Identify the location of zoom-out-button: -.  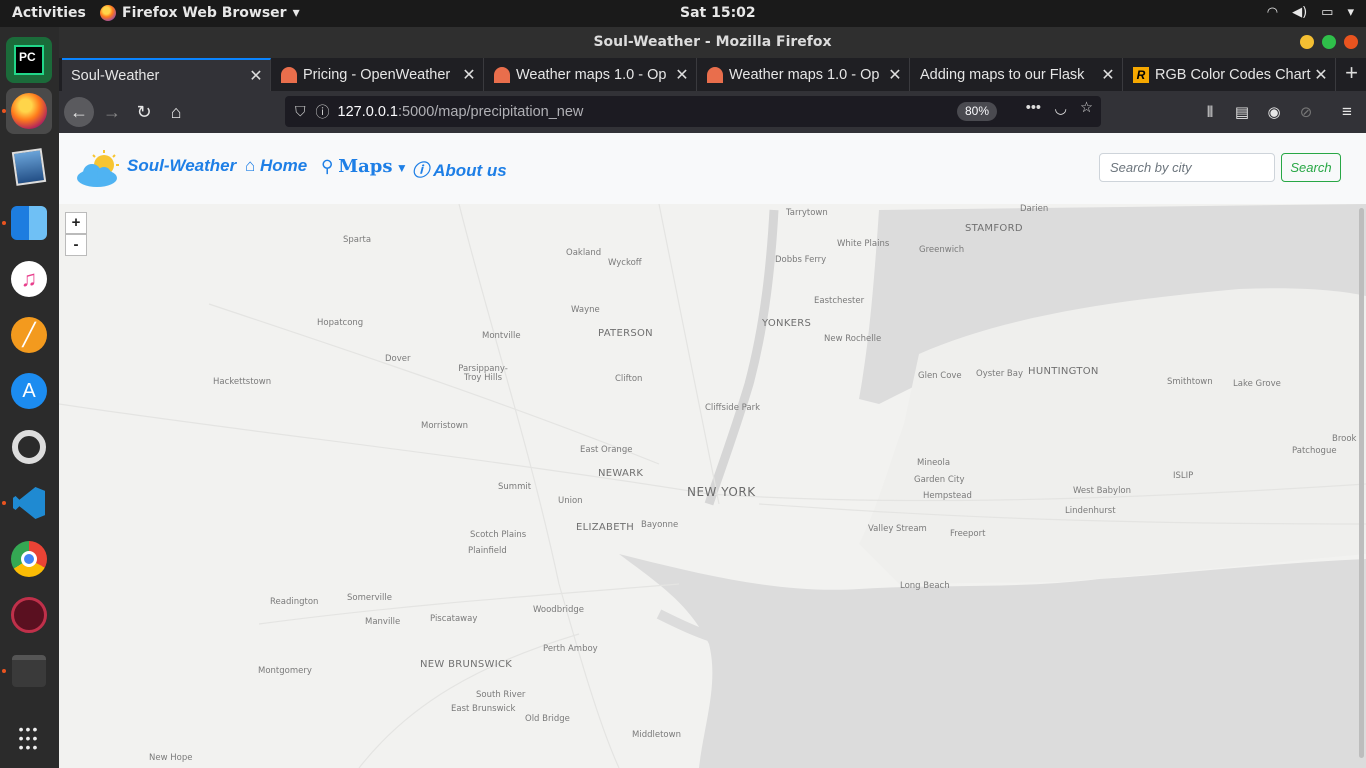
(76, 245).